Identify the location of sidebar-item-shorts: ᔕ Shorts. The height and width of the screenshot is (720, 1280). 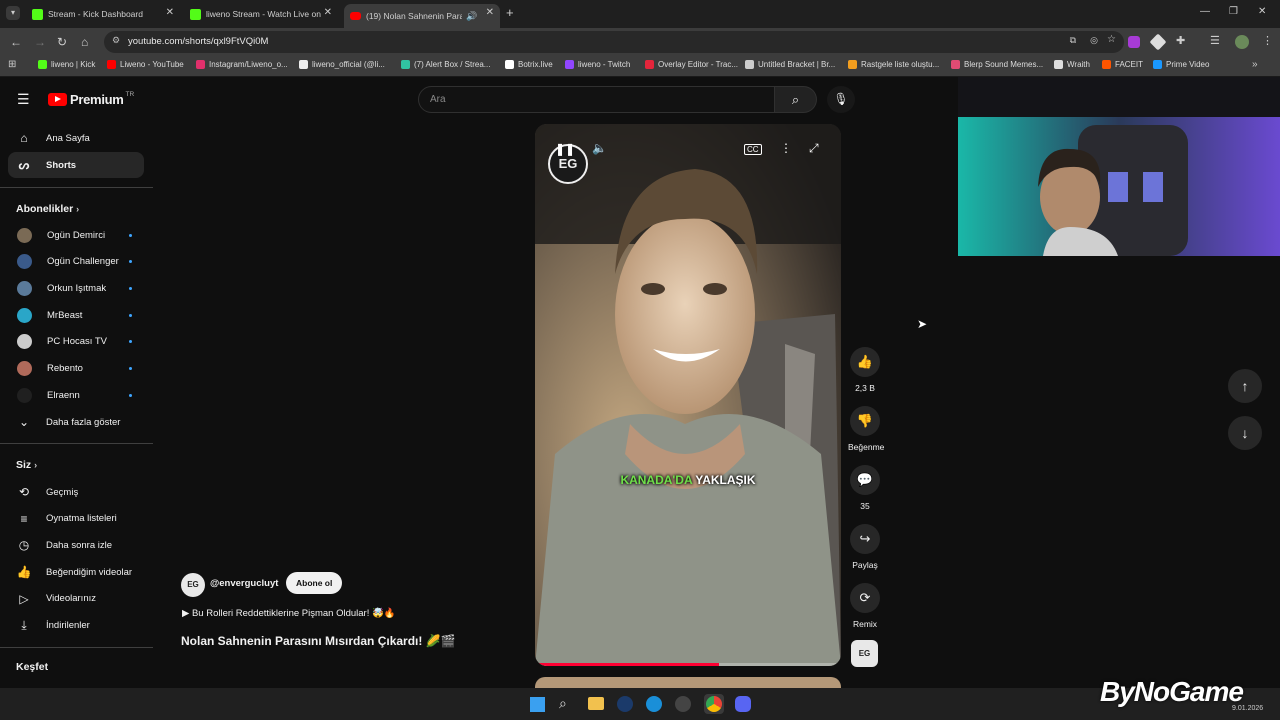
(76, 165).